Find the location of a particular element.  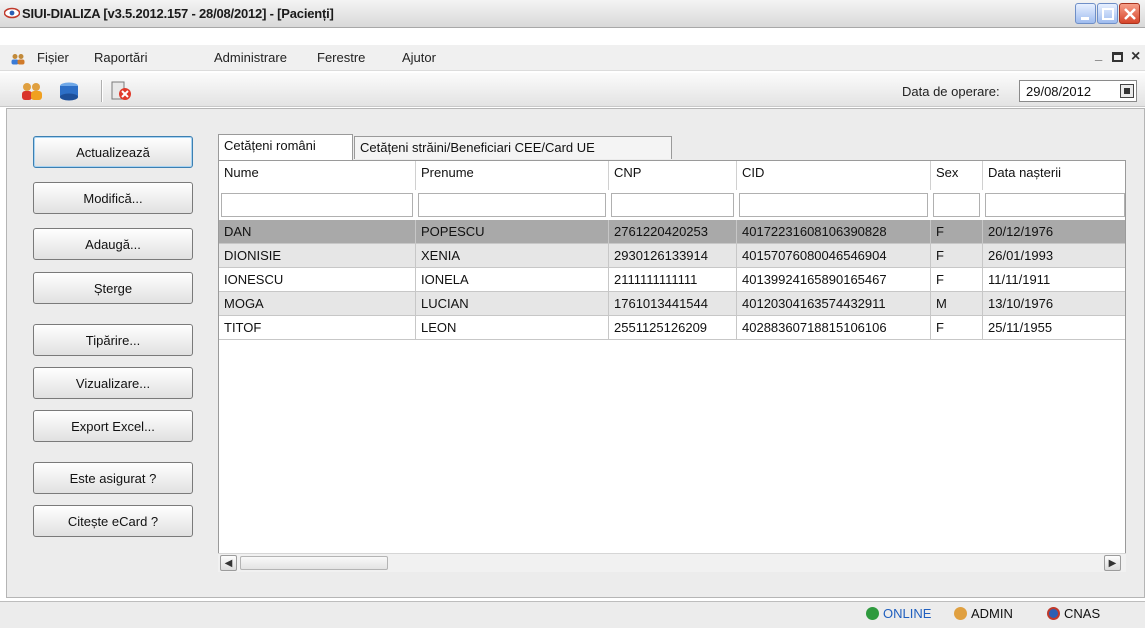

status-org: CNAS is located at coordinates (1073, 614).